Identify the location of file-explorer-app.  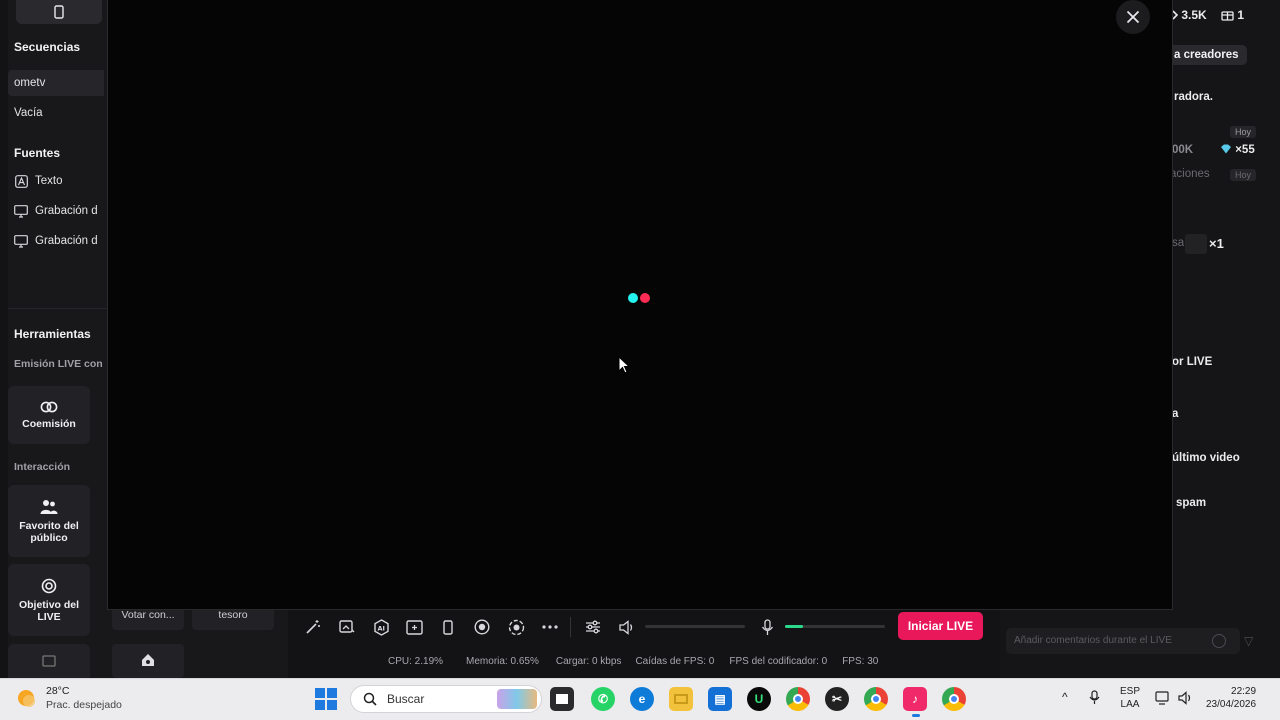
(681, 699).